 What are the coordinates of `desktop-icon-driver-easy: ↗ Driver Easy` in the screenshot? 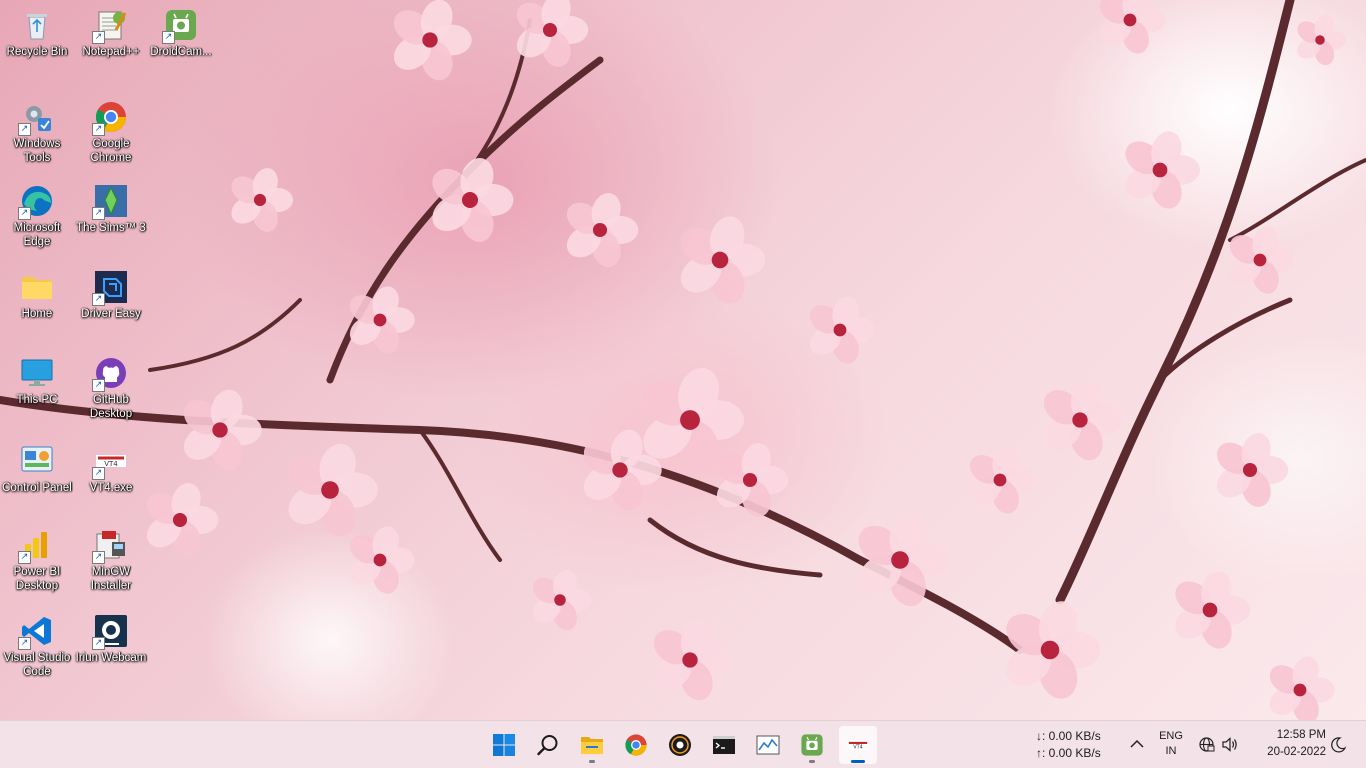 It's located at (111, 293).